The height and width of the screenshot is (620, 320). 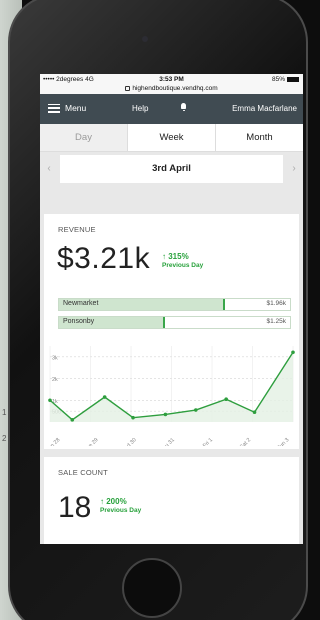 What do you see at coordinates (168, 441) in the screenshot?
I see `x-tick-label: Thu 31` at bounding box center [168, 441].